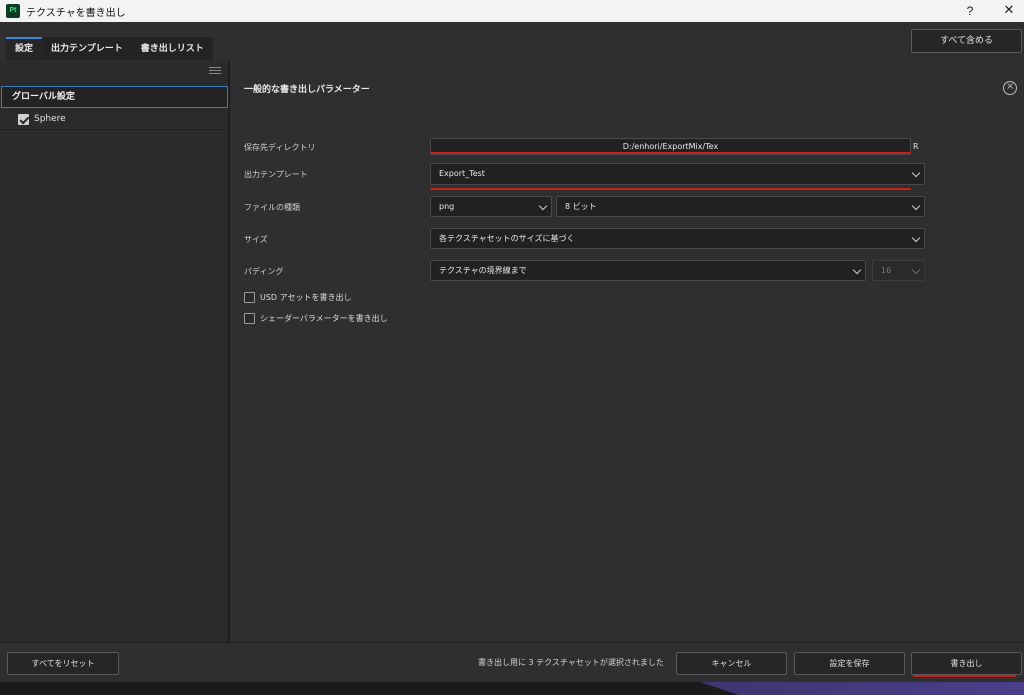  What do you see at coordinates (13, 11) in the screenshot?
I see `app-logo-icon: Pt` at bounding box center [13, 11].